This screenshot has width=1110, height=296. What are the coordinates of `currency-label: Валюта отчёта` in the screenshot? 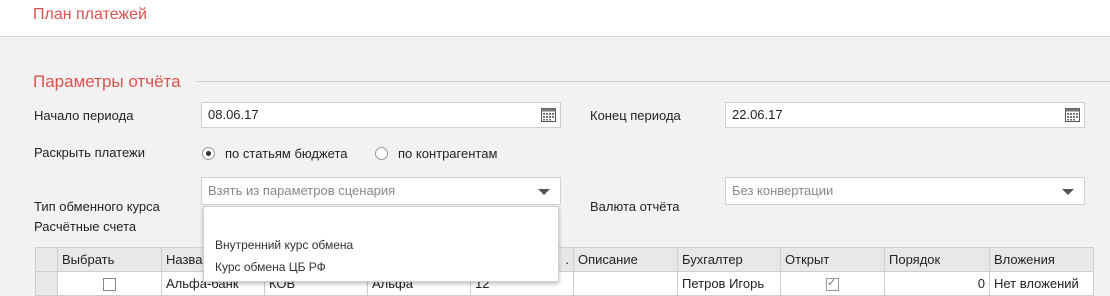 It's located at (635, 206).